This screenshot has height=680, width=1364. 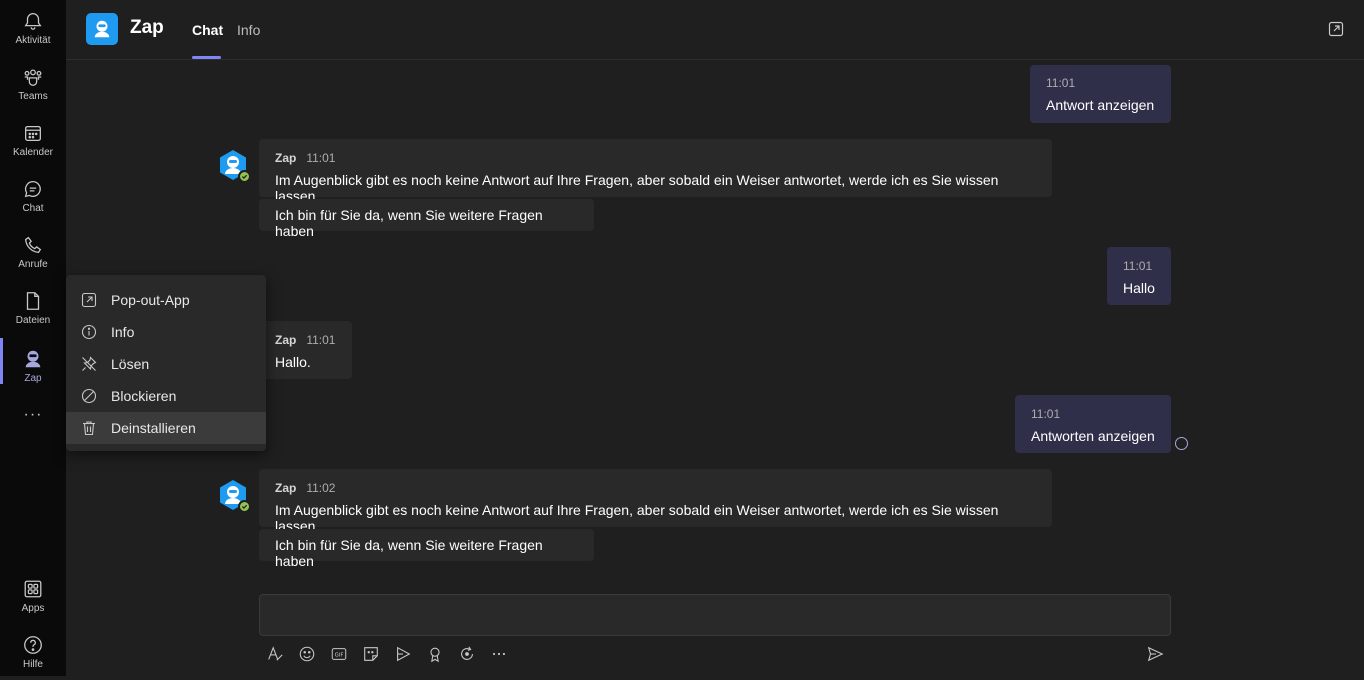 I want to click on tab-chat: Chat, so click(x=207, y=30).